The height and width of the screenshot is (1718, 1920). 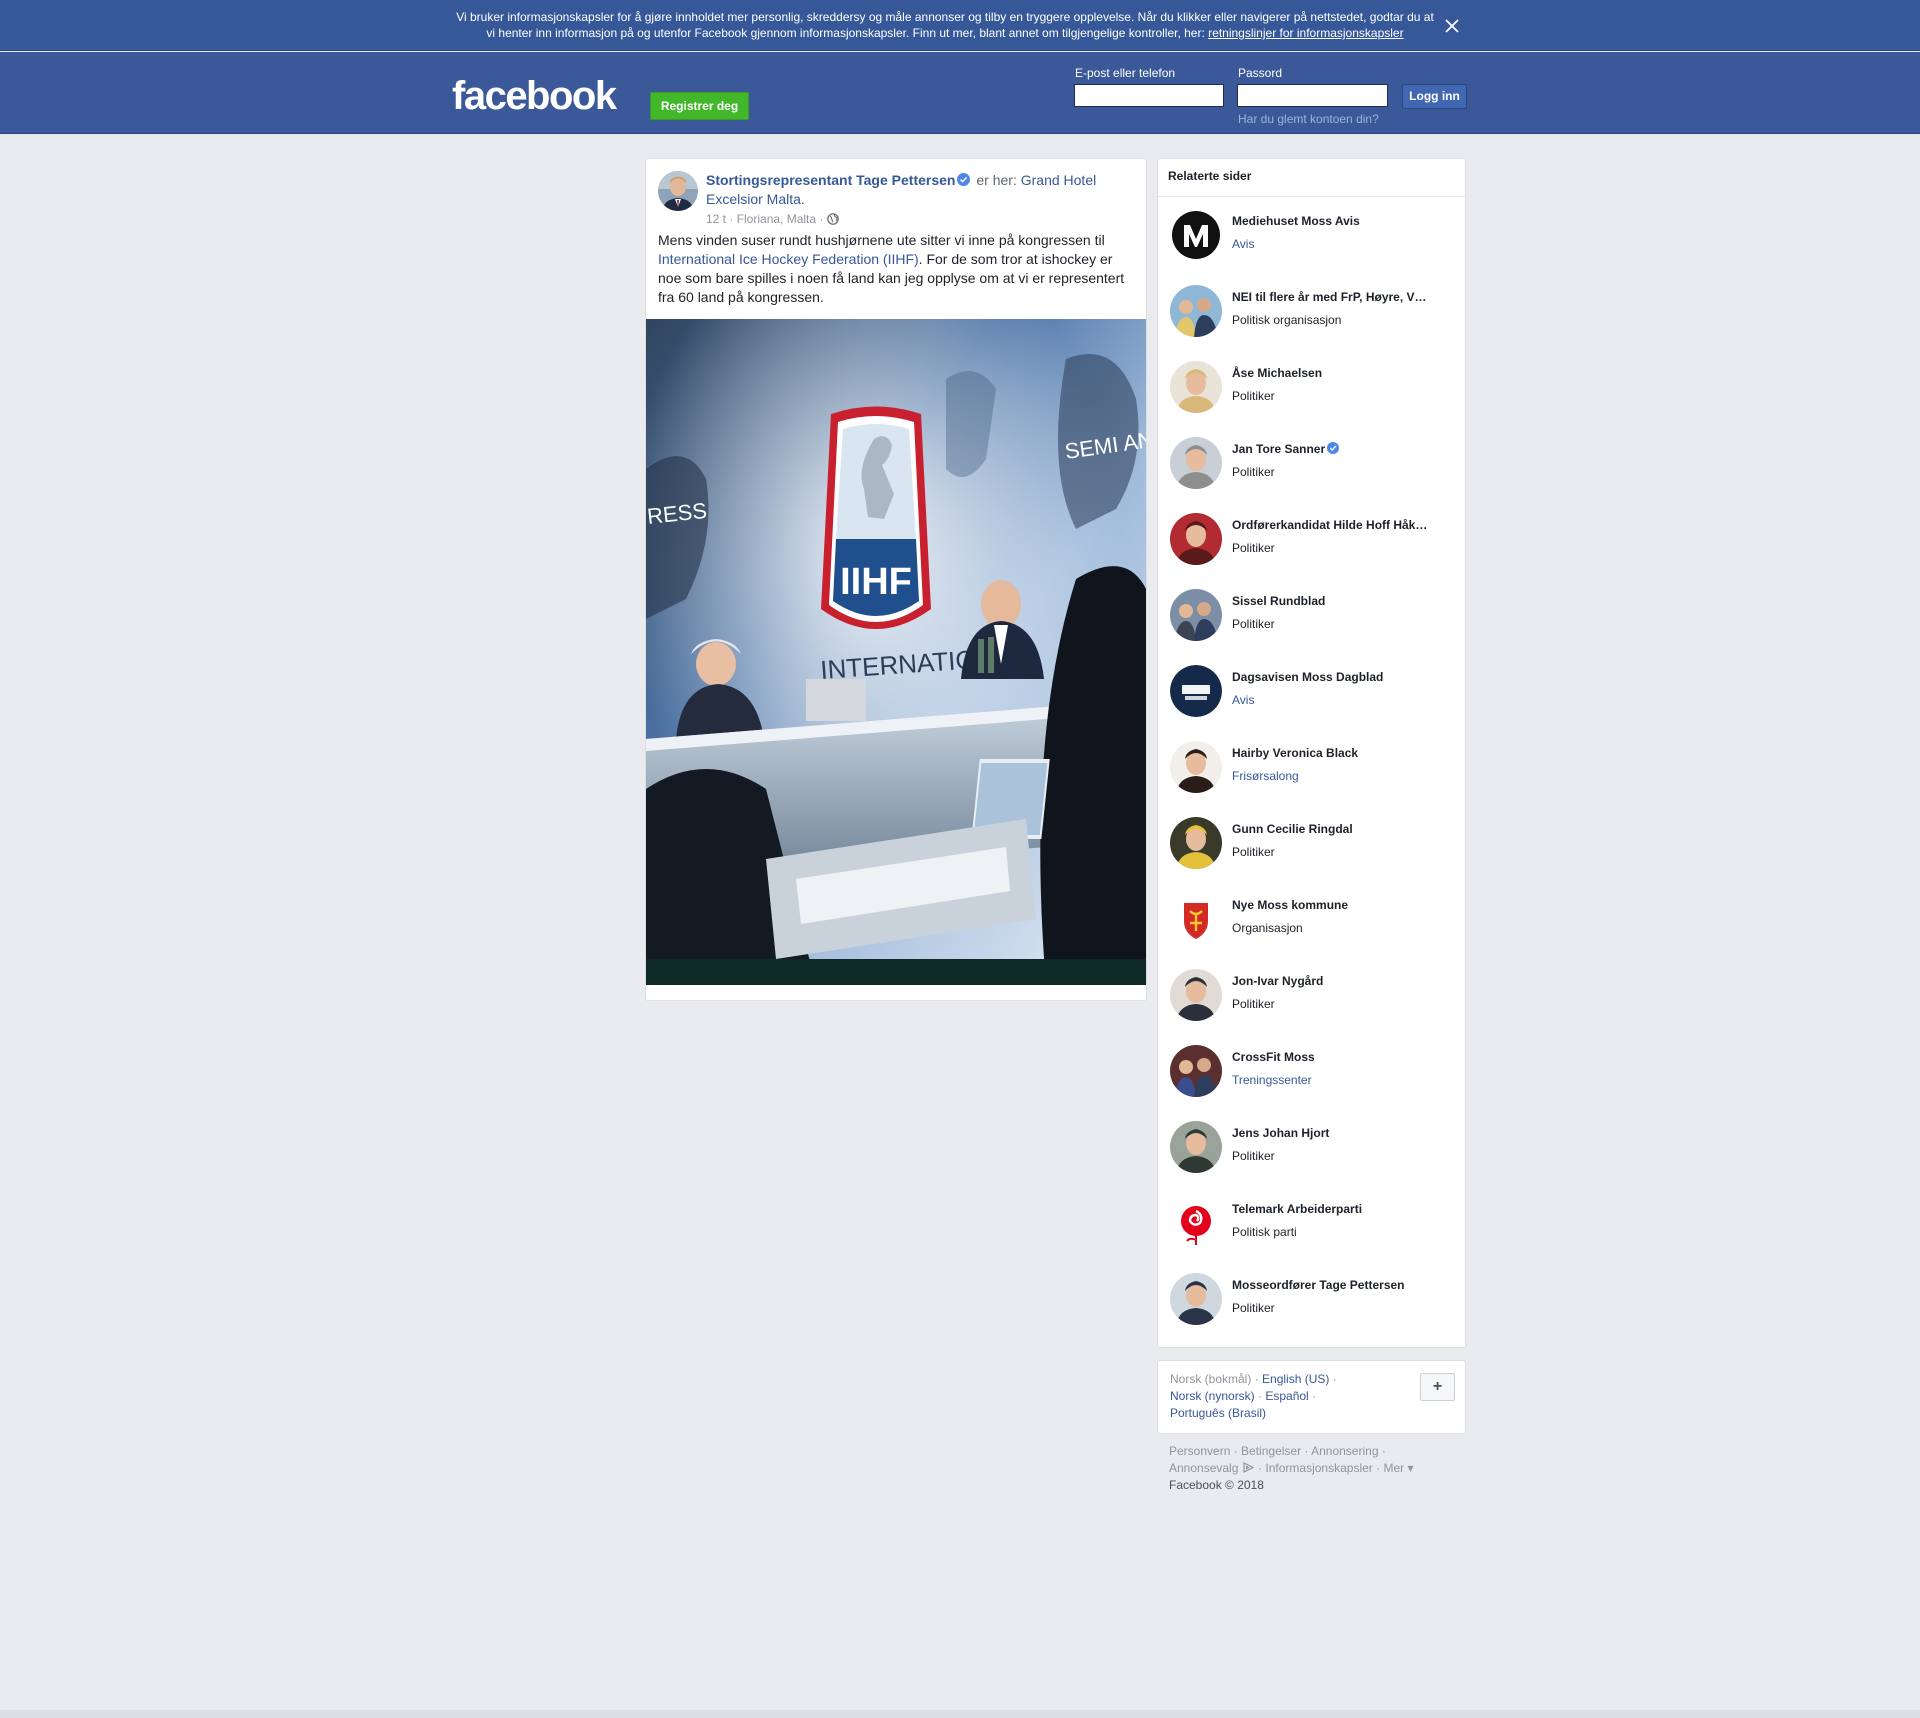 What do you see at coordinates (1277, 981) in the screenshot?
I see `related-page-name-text: Jon-Ivar Nygård` at bounding box center [1277, 981].